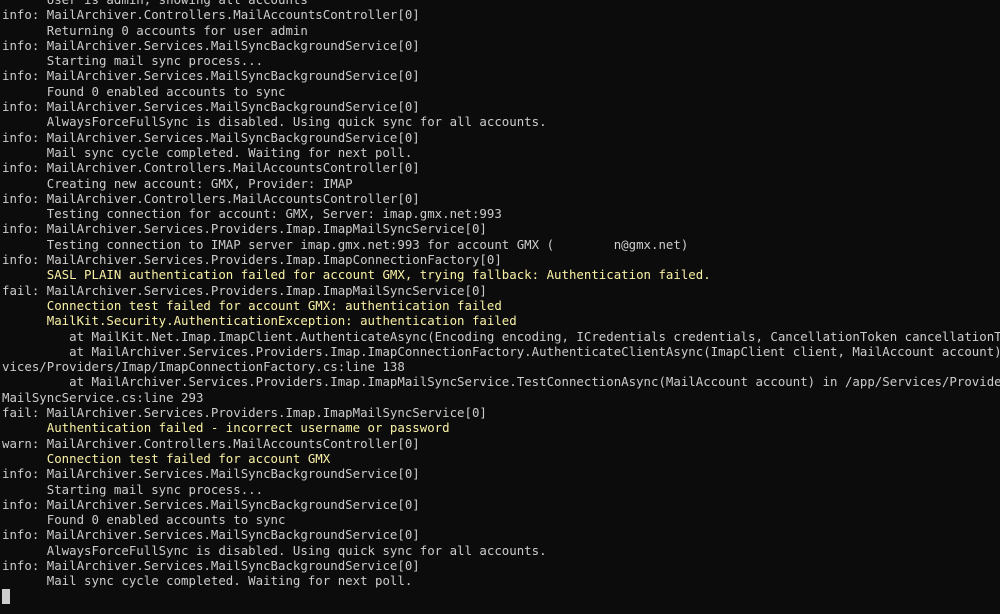  I want to click on email-suffix: n@gmx.net), so click(651, 244).